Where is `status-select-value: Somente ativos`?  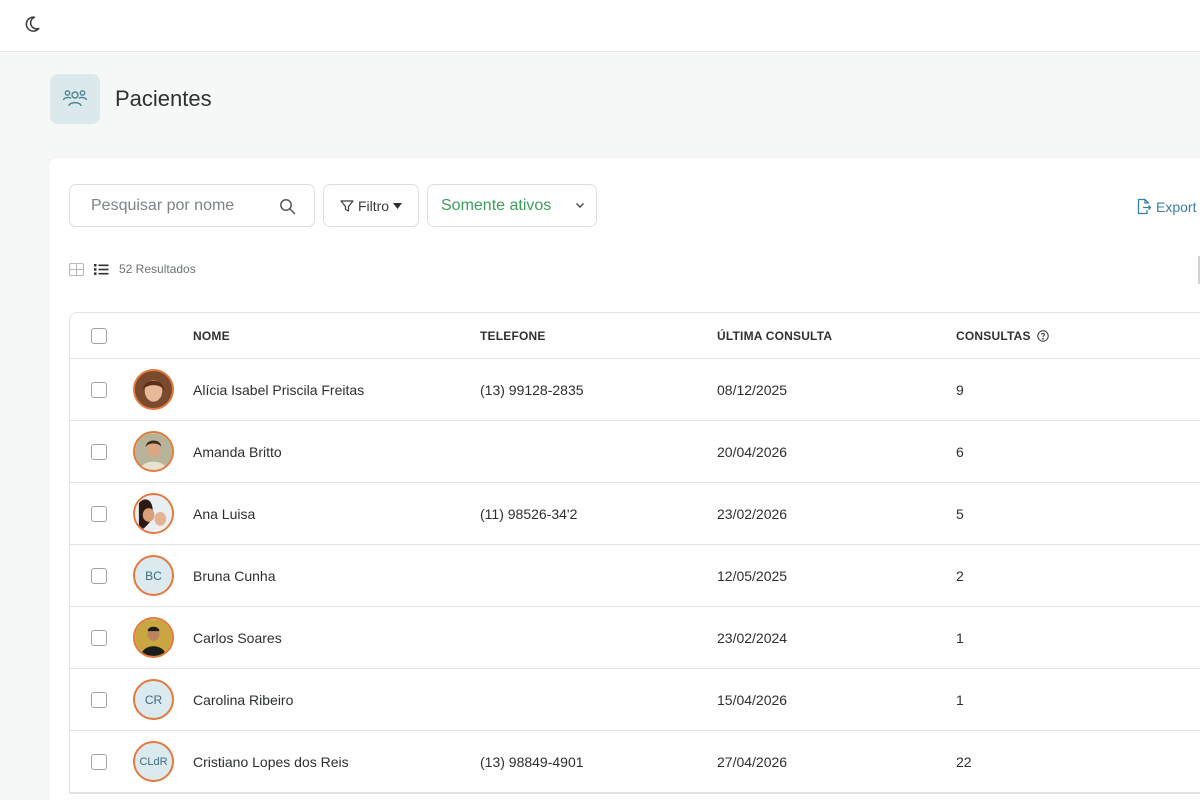 status-select-value: Somente ativos is located at coordinates (496, 205).